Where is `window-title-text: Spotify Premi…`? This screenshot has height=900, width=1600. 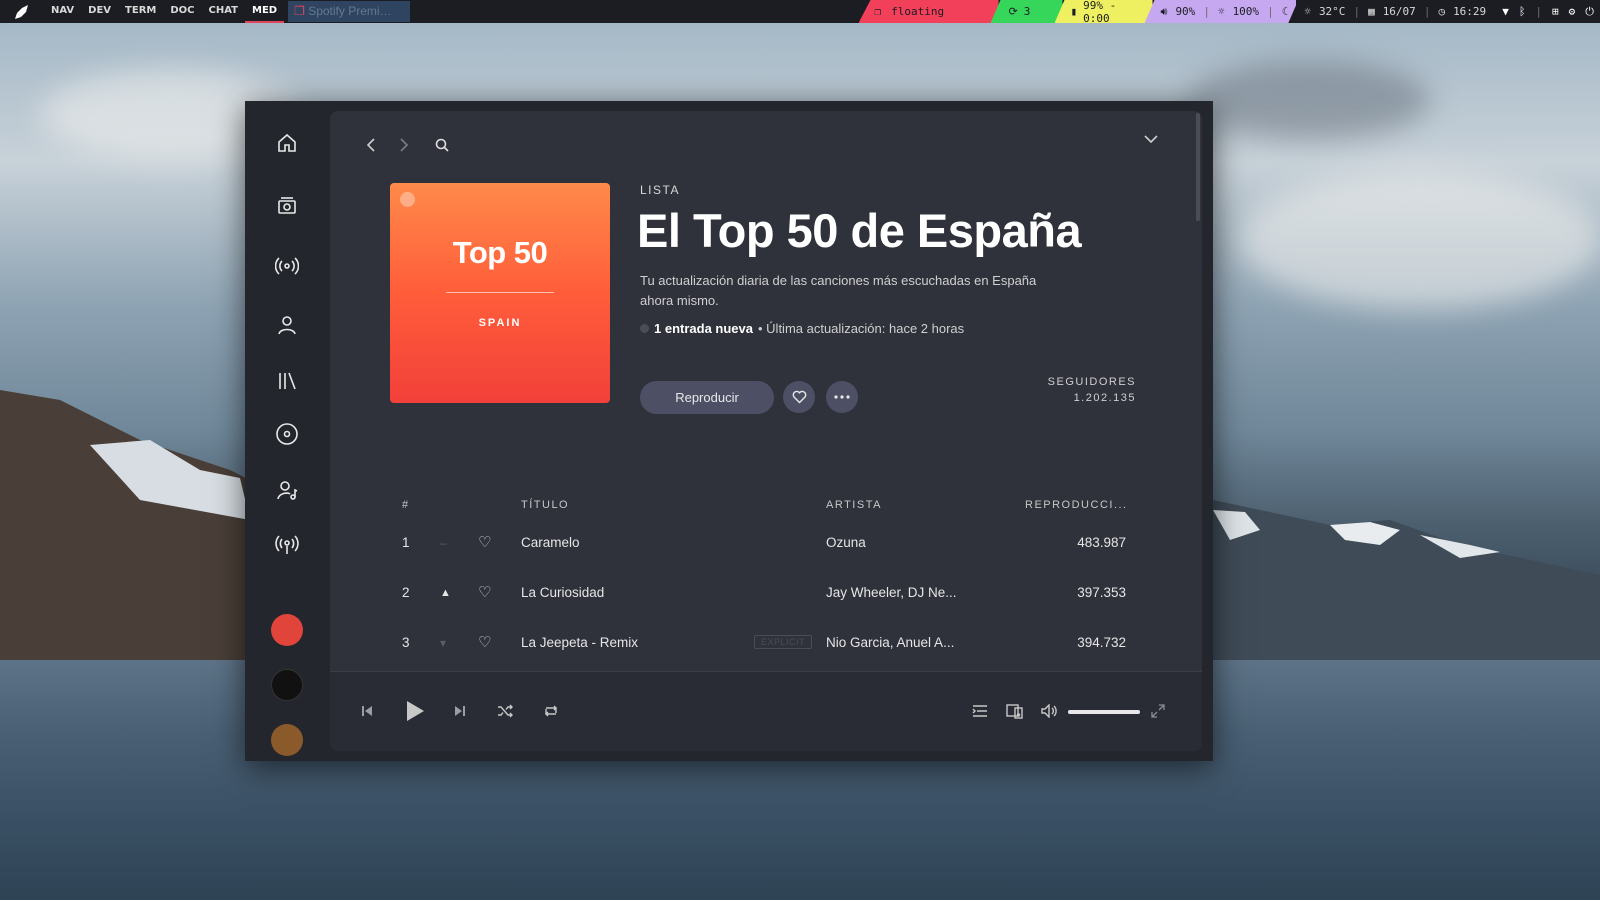
window-title-text: Spotify Premi… is located at coordinates (350, 11).